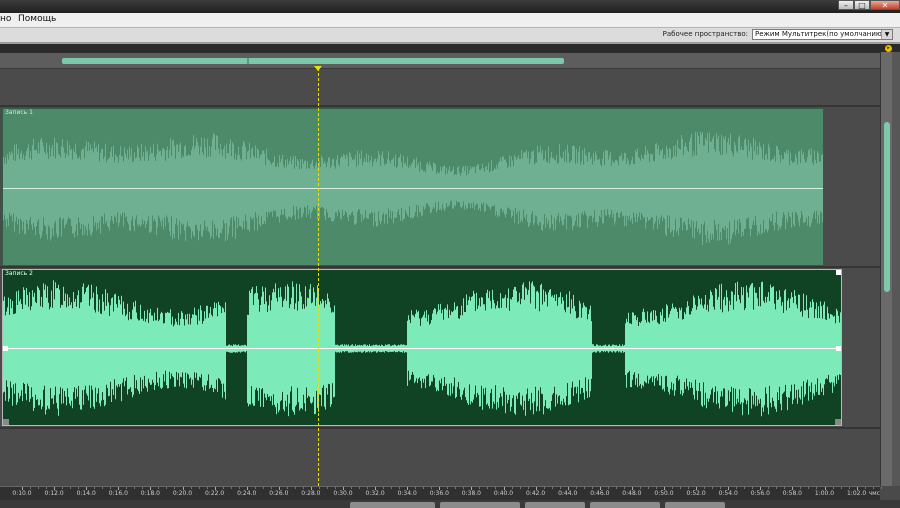  I want to click on window-controls: – □ ✕, so click(869, 5).